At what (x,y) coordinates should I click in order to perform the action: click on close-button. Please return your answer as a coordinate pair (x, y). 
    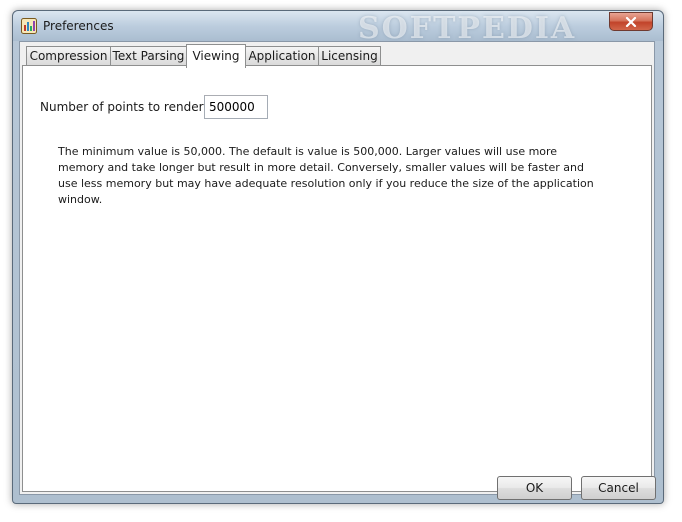
    Looking at the image, I should click on (631, 21).